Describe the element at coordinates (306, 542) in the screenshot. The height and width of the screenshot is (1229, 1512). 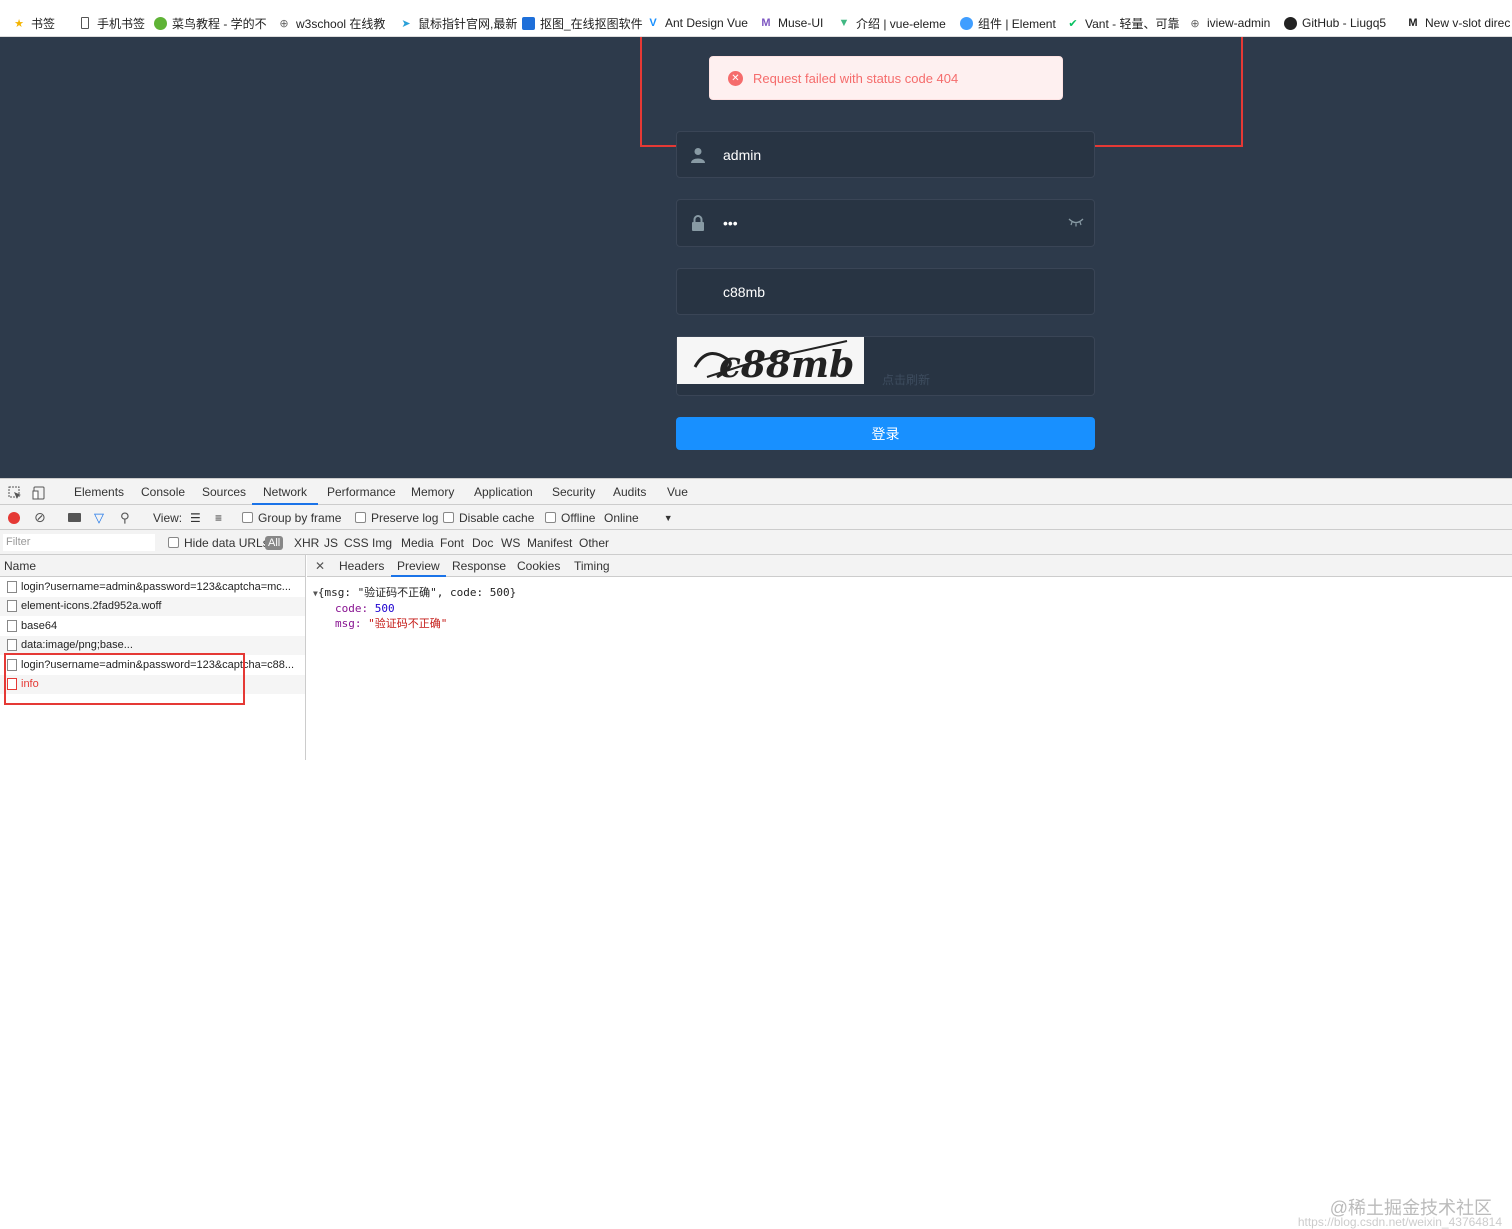
I see `filter-xhr: XHR` at that location.